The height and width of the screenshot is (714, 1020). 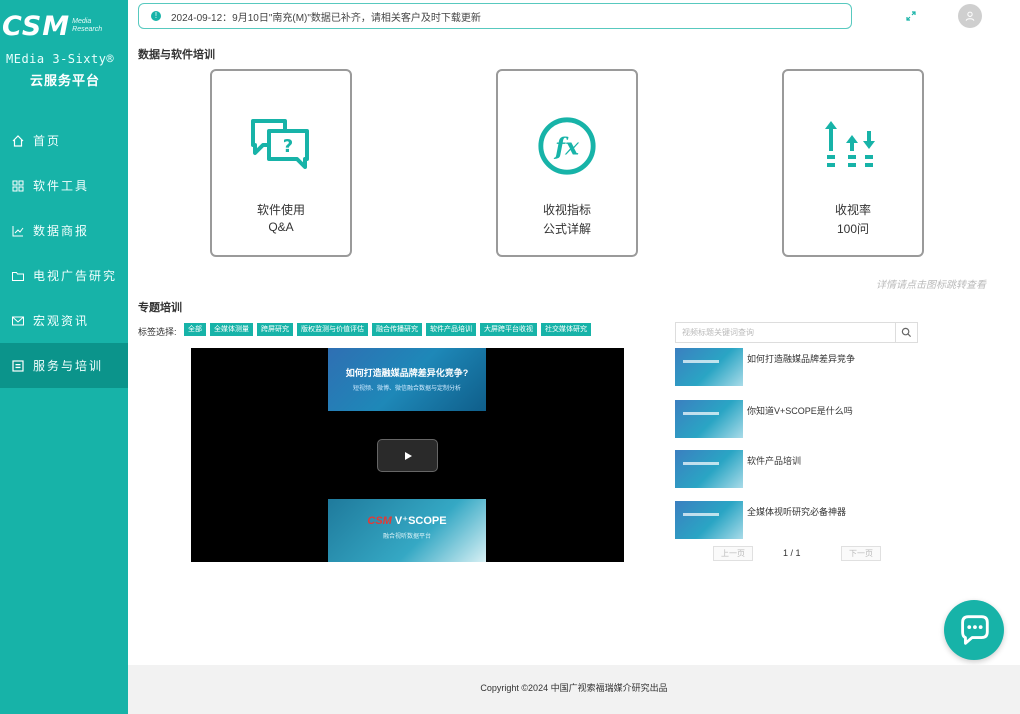 What do you see at coordinates (68, 366) in the screenshot?
I see `sidebar-item-label: 服务与培训` at bounding box center [68, 366].